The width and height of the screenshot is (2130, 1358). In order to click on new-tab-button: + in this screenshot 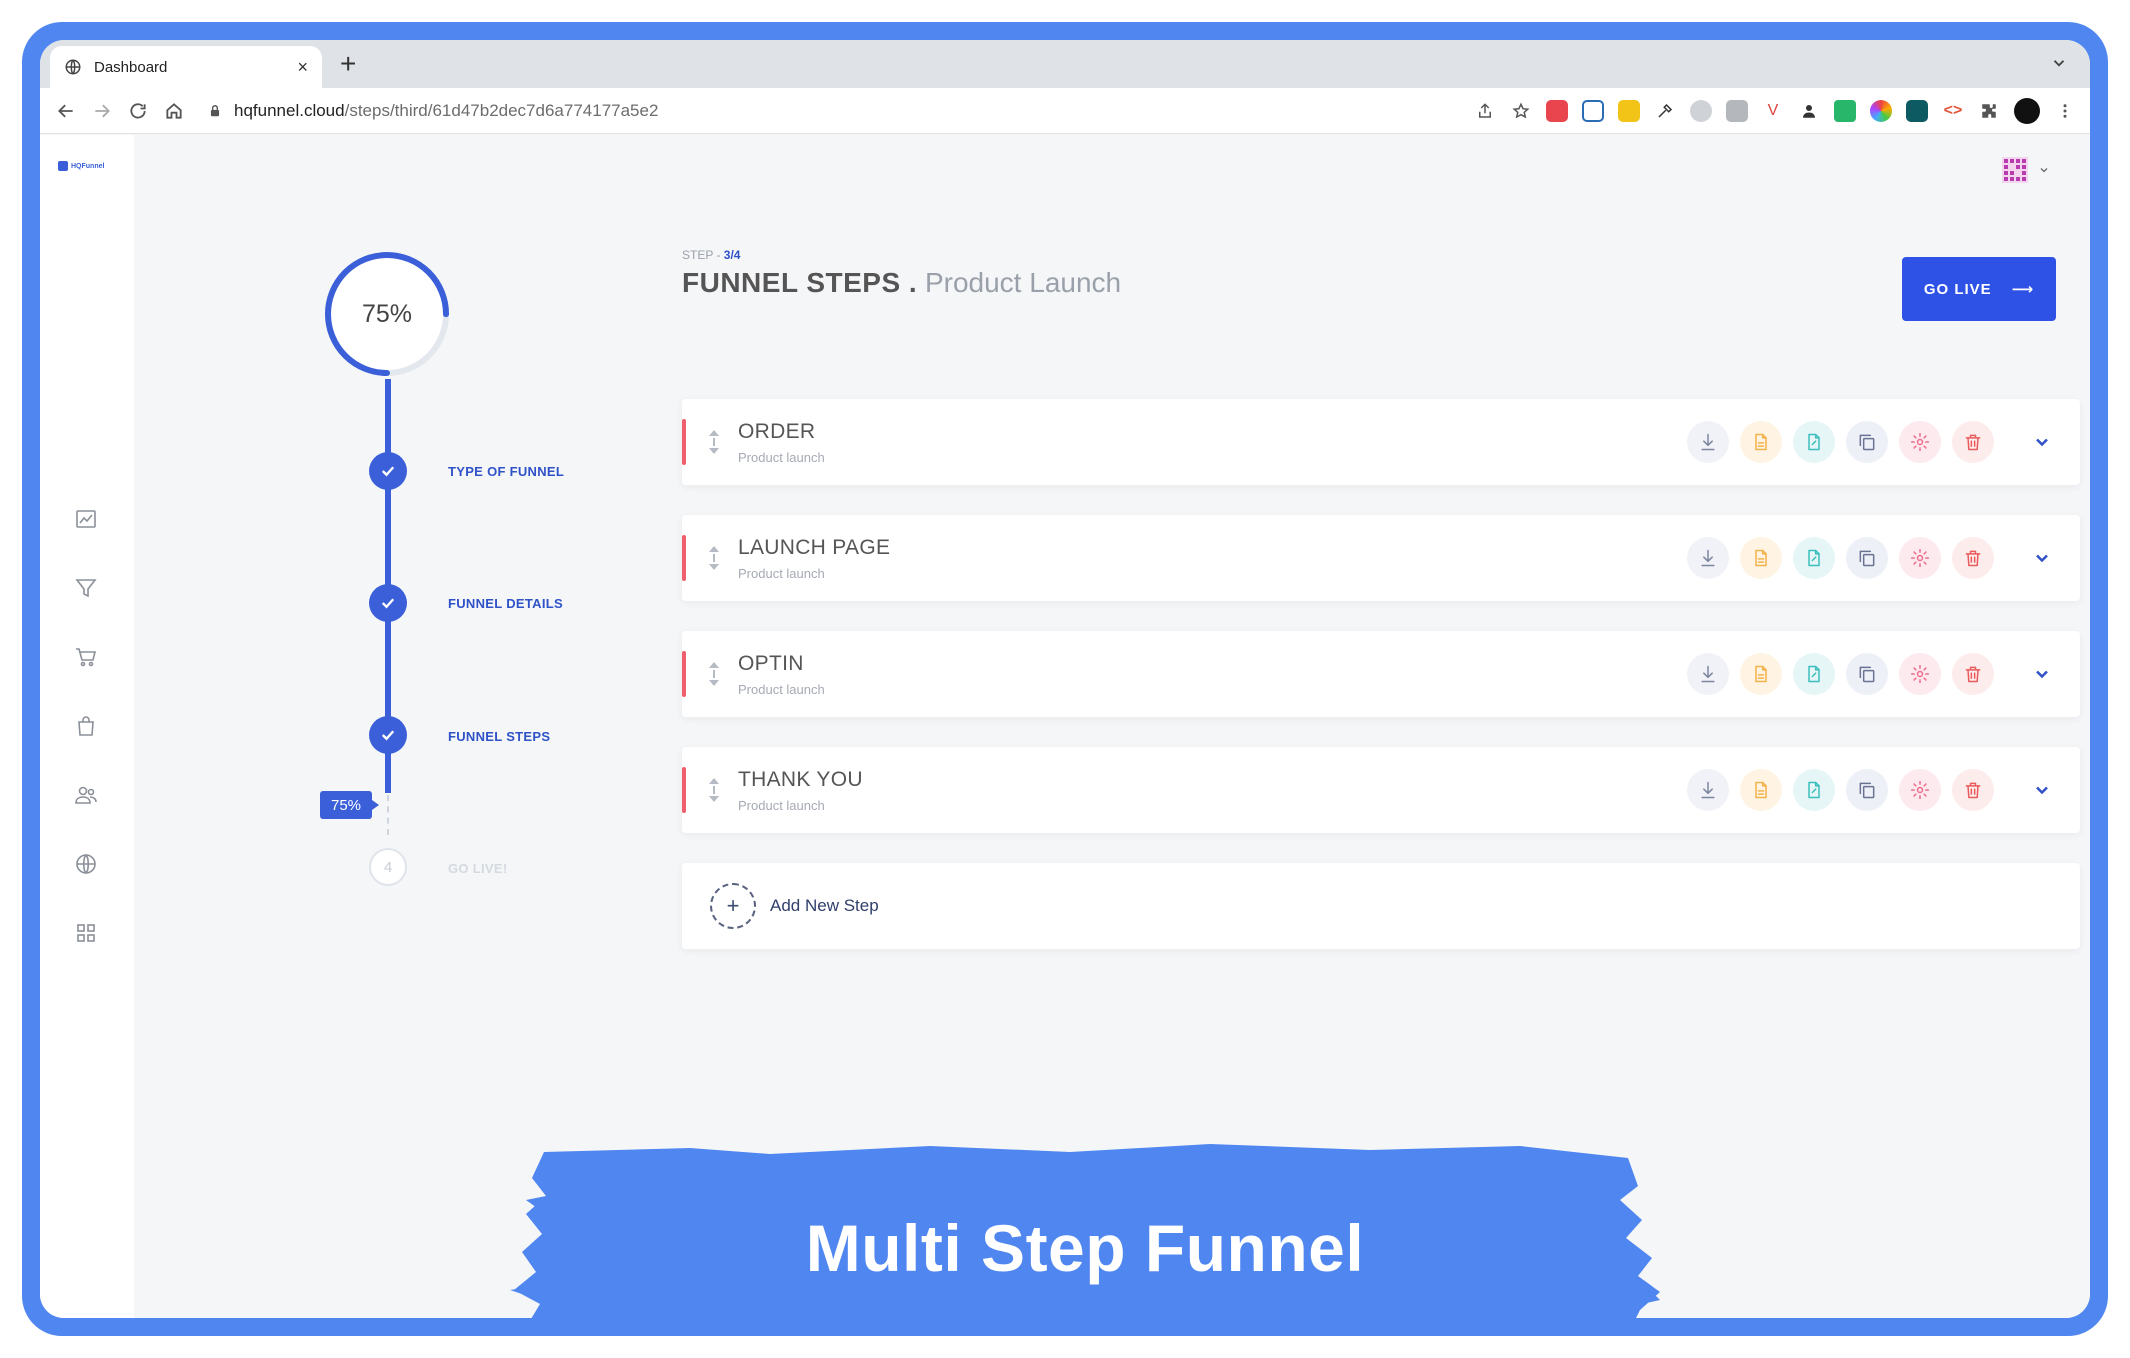, I will do `click(348, 64)`.